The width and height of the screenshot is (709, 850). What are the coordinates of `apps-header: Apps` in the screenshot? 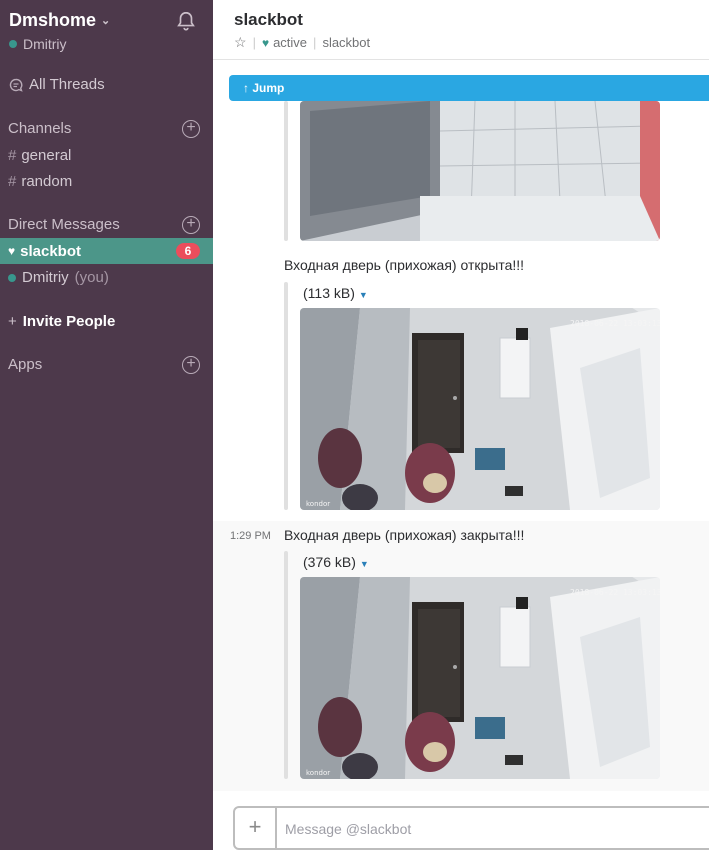 It's located at (25, 364).